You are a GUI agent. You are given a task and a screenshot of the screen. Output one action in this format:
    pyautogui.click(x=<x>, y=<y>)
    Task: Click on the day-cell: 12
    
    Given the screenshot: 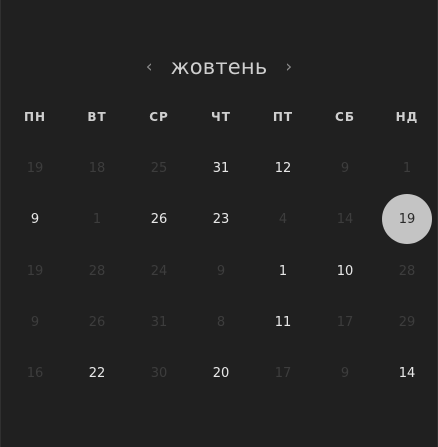 What is the action you would take?
    pyautogui.click(x=283, y=168)
    